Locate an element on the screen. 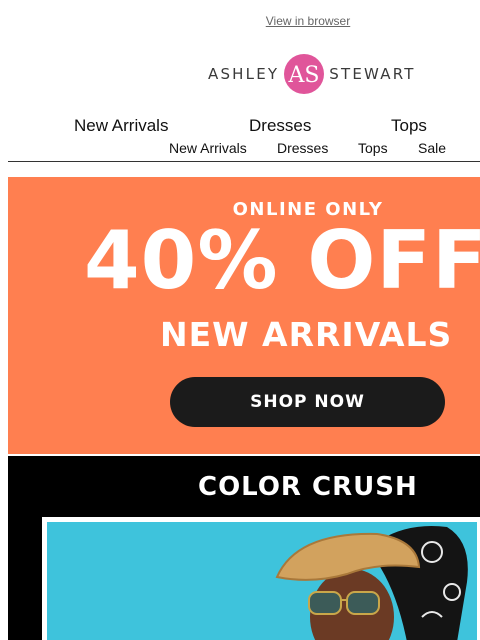 The width and height of the screenshot is (480, 640). shop-now-button: SHOP NOW is located at coordinates (307, 402).